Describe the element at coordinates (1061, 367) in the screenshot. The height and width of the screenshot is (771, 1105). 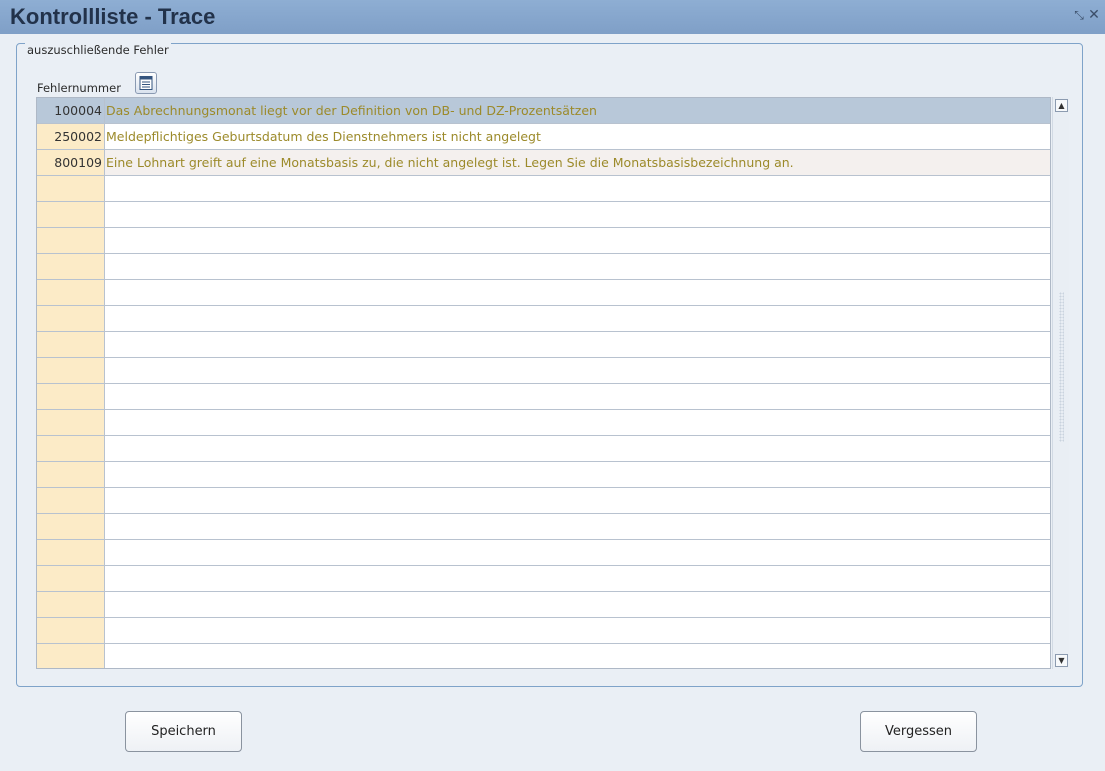
I see `scroll-grip` at that location.